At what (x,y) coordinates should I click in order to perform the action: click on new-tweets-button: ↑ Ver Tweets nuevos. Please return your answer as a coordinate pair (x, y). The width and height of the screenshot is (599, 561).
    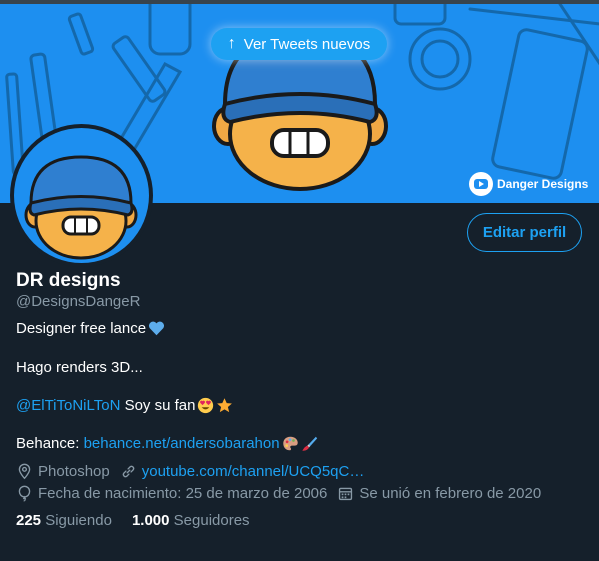
    Looking at the image, I should click on (299, 44).